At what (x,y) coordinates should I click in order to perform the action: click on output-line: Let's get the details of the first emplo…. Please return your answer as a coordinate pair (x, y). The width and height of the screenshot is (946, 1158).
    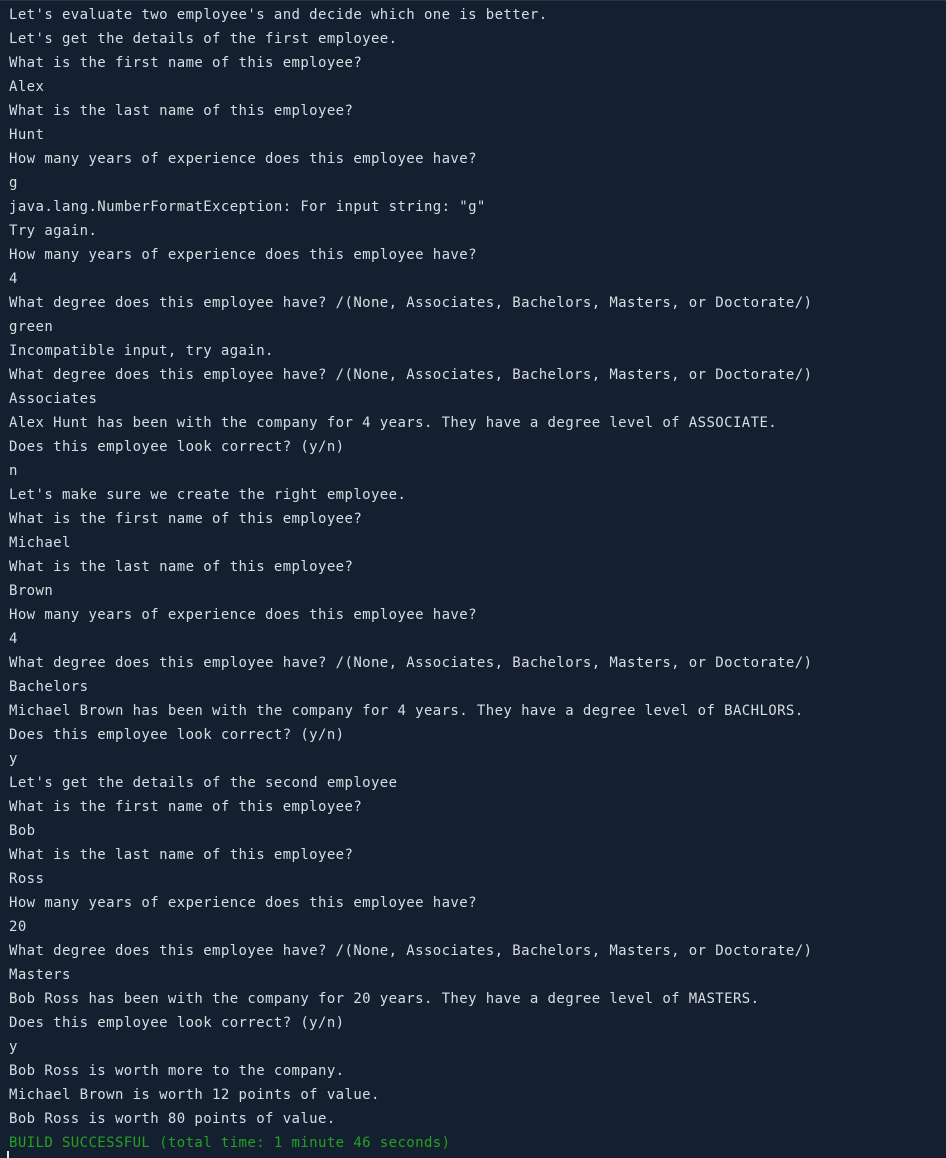
    Looking at the image, I should click on (203, 39).